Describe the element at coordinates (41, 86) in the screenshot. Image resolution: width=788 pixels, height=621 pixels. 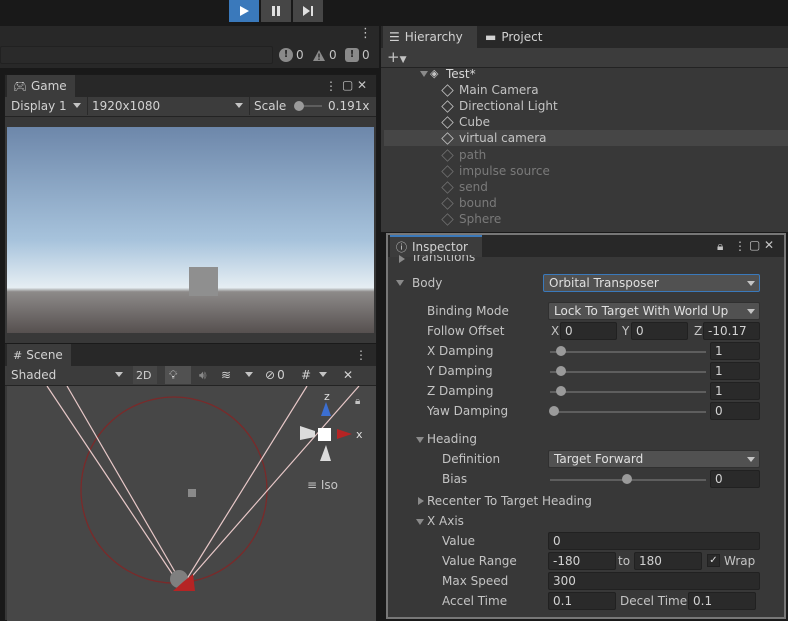
I see `tab-game: 🎮︎ Game` at that location.